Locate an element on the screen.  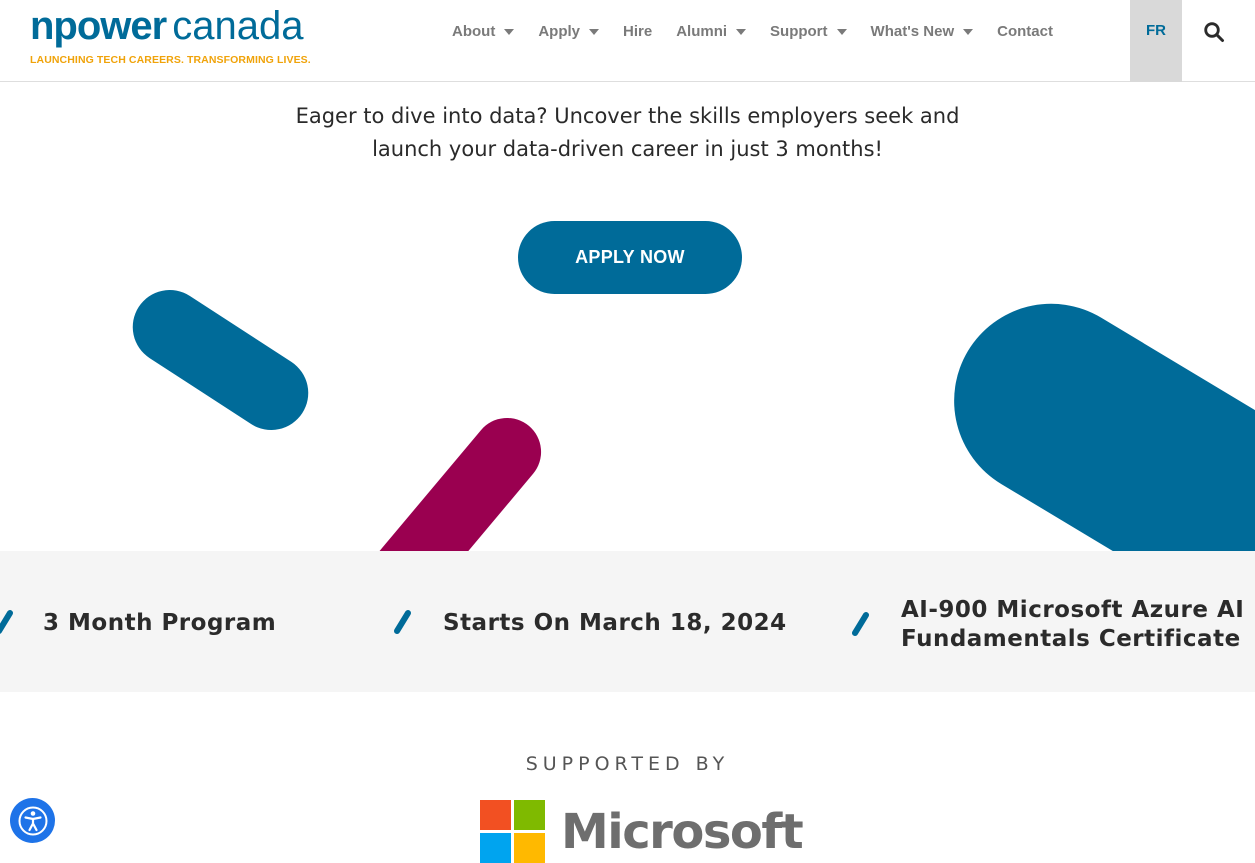
feature-start-date: Starts On March 18, 2024 is located at coordinates (588, 623).